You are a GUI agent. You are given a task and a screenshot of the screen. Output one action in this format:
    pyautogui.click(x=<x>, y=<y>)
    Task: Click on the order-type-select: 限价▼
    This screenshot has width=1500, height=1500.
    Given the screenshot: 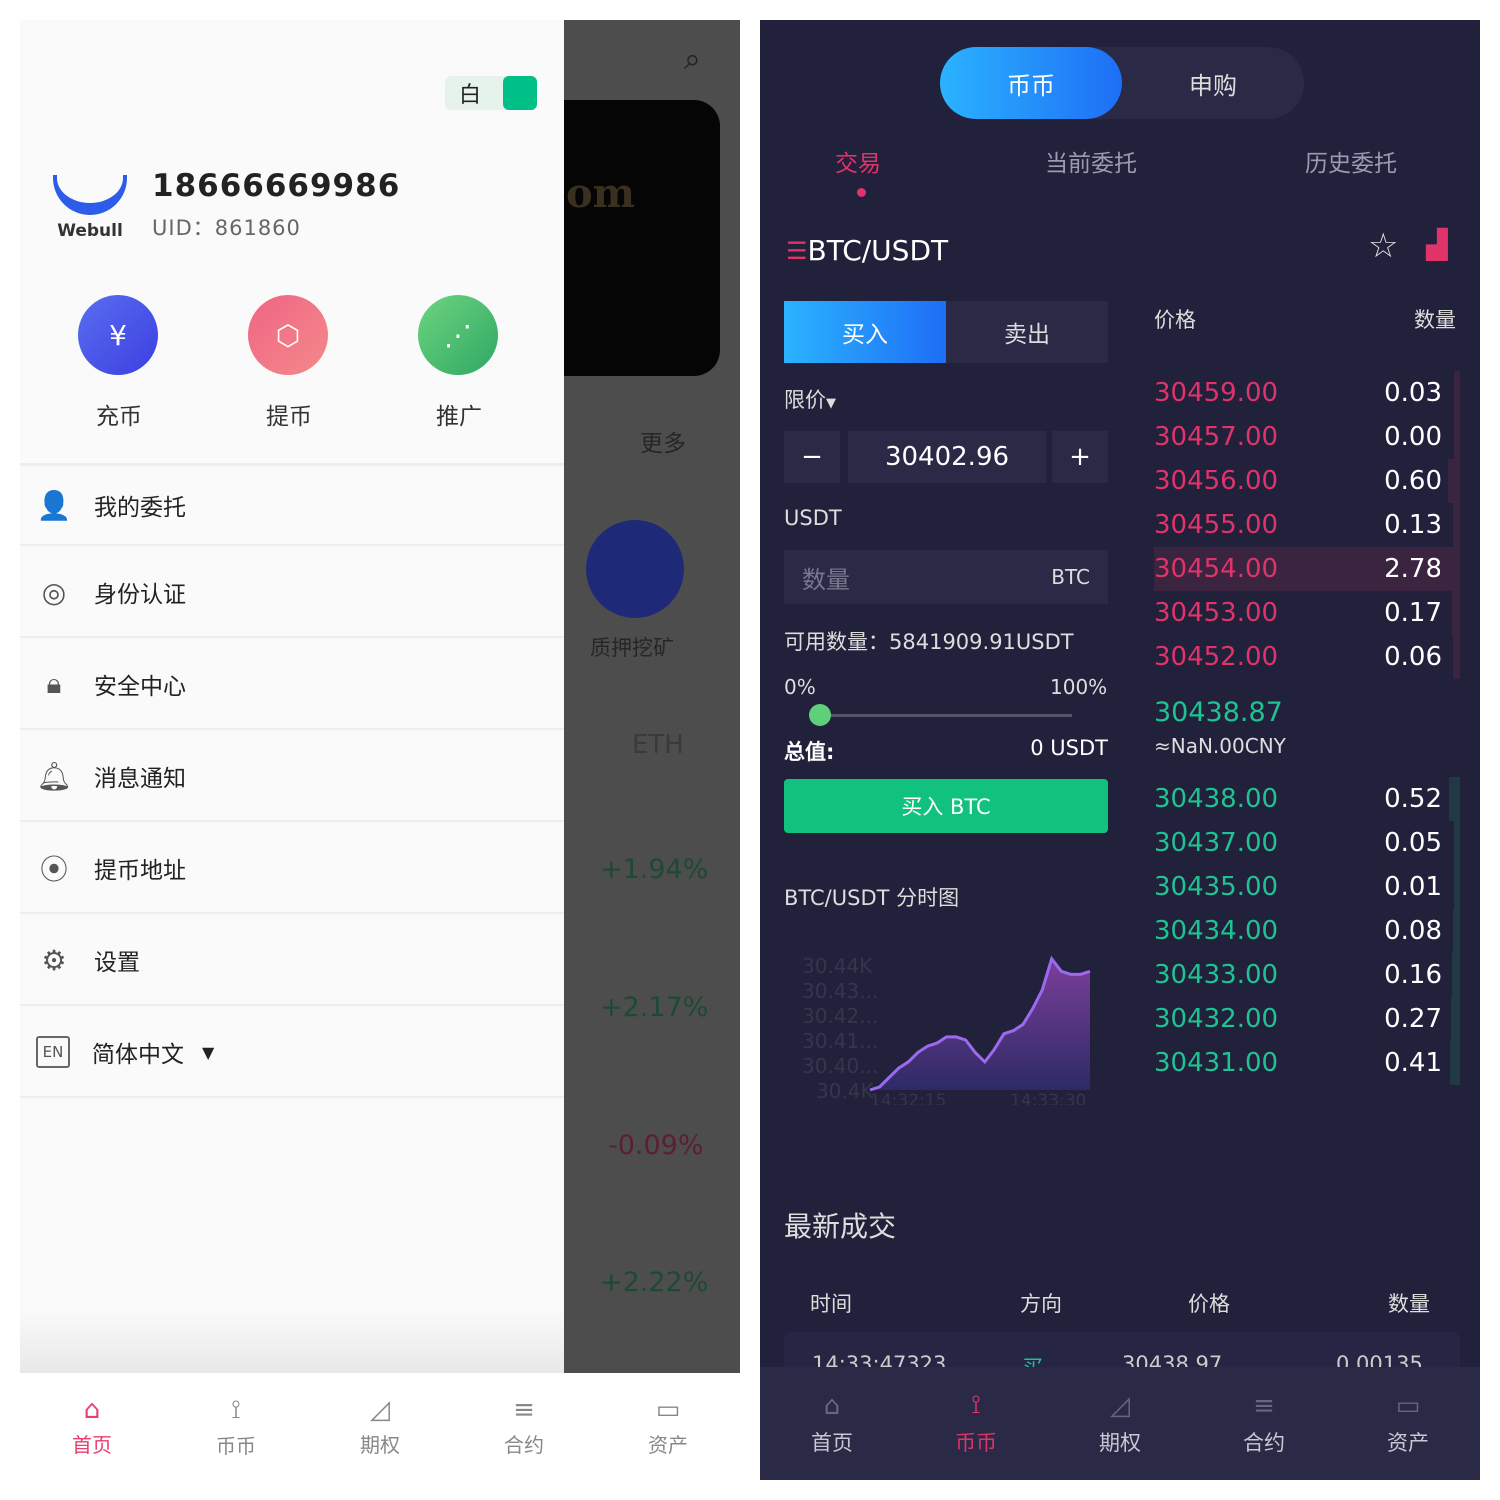 What is the action you would take?
    pyautogui.click(x=810, y=399)
    